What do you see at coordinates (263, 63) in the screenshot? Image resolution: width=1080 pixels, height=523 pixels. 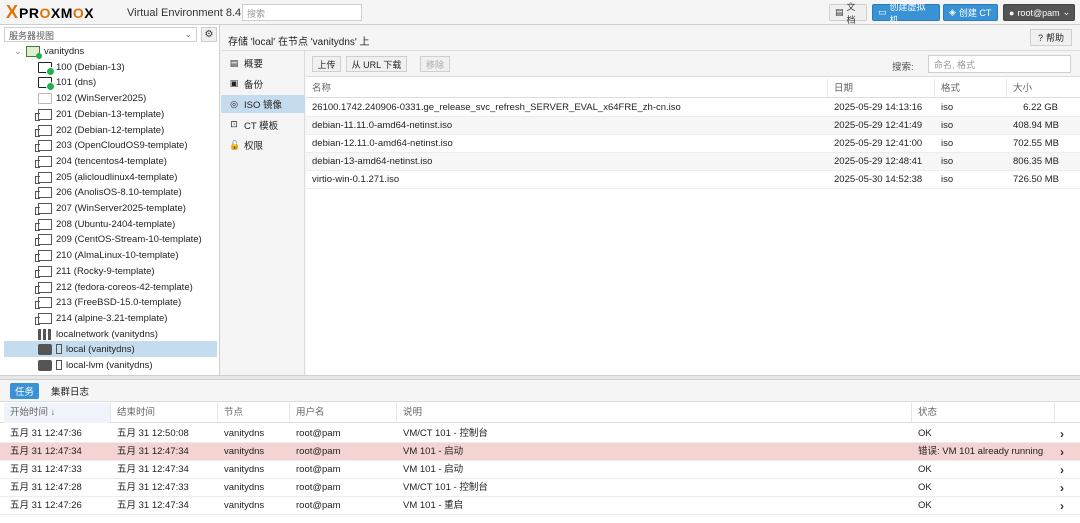 I see `nav-item: ▤ 概要` at bounding box center [263, 63].